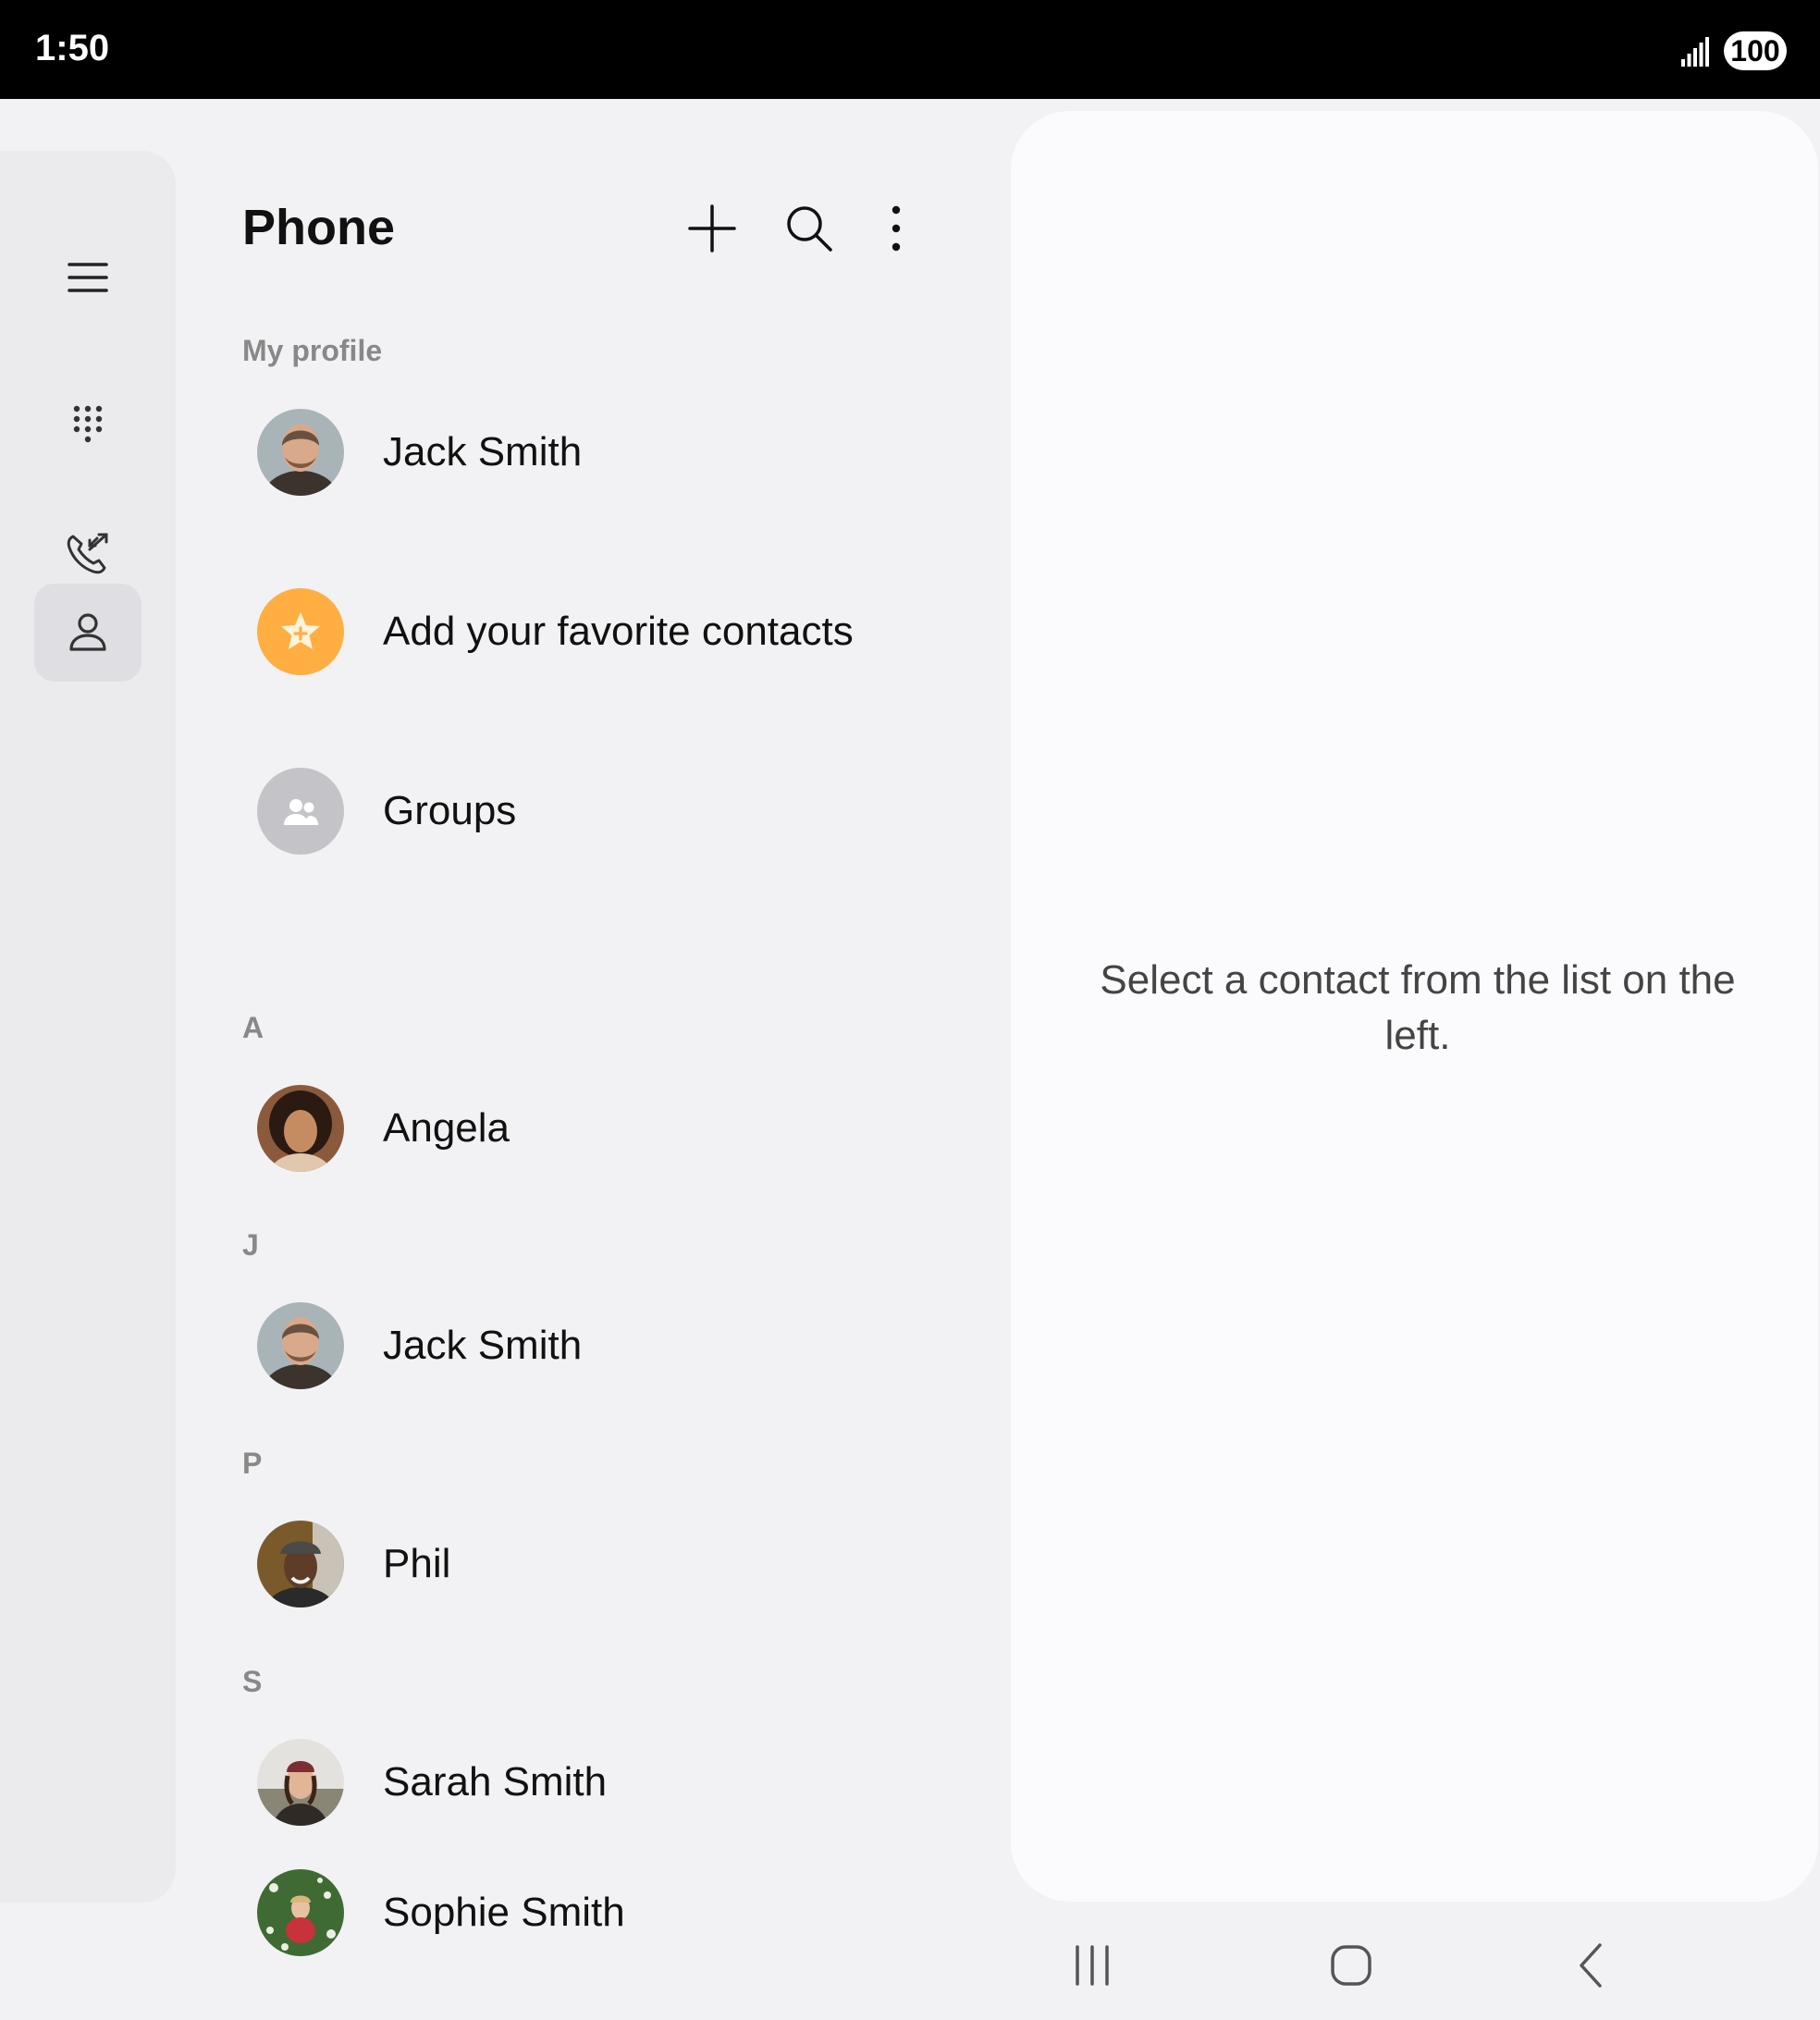 This screenshot has height=2020, width=1820. I want to click on system-nav-bar, so click(1414, 1966).